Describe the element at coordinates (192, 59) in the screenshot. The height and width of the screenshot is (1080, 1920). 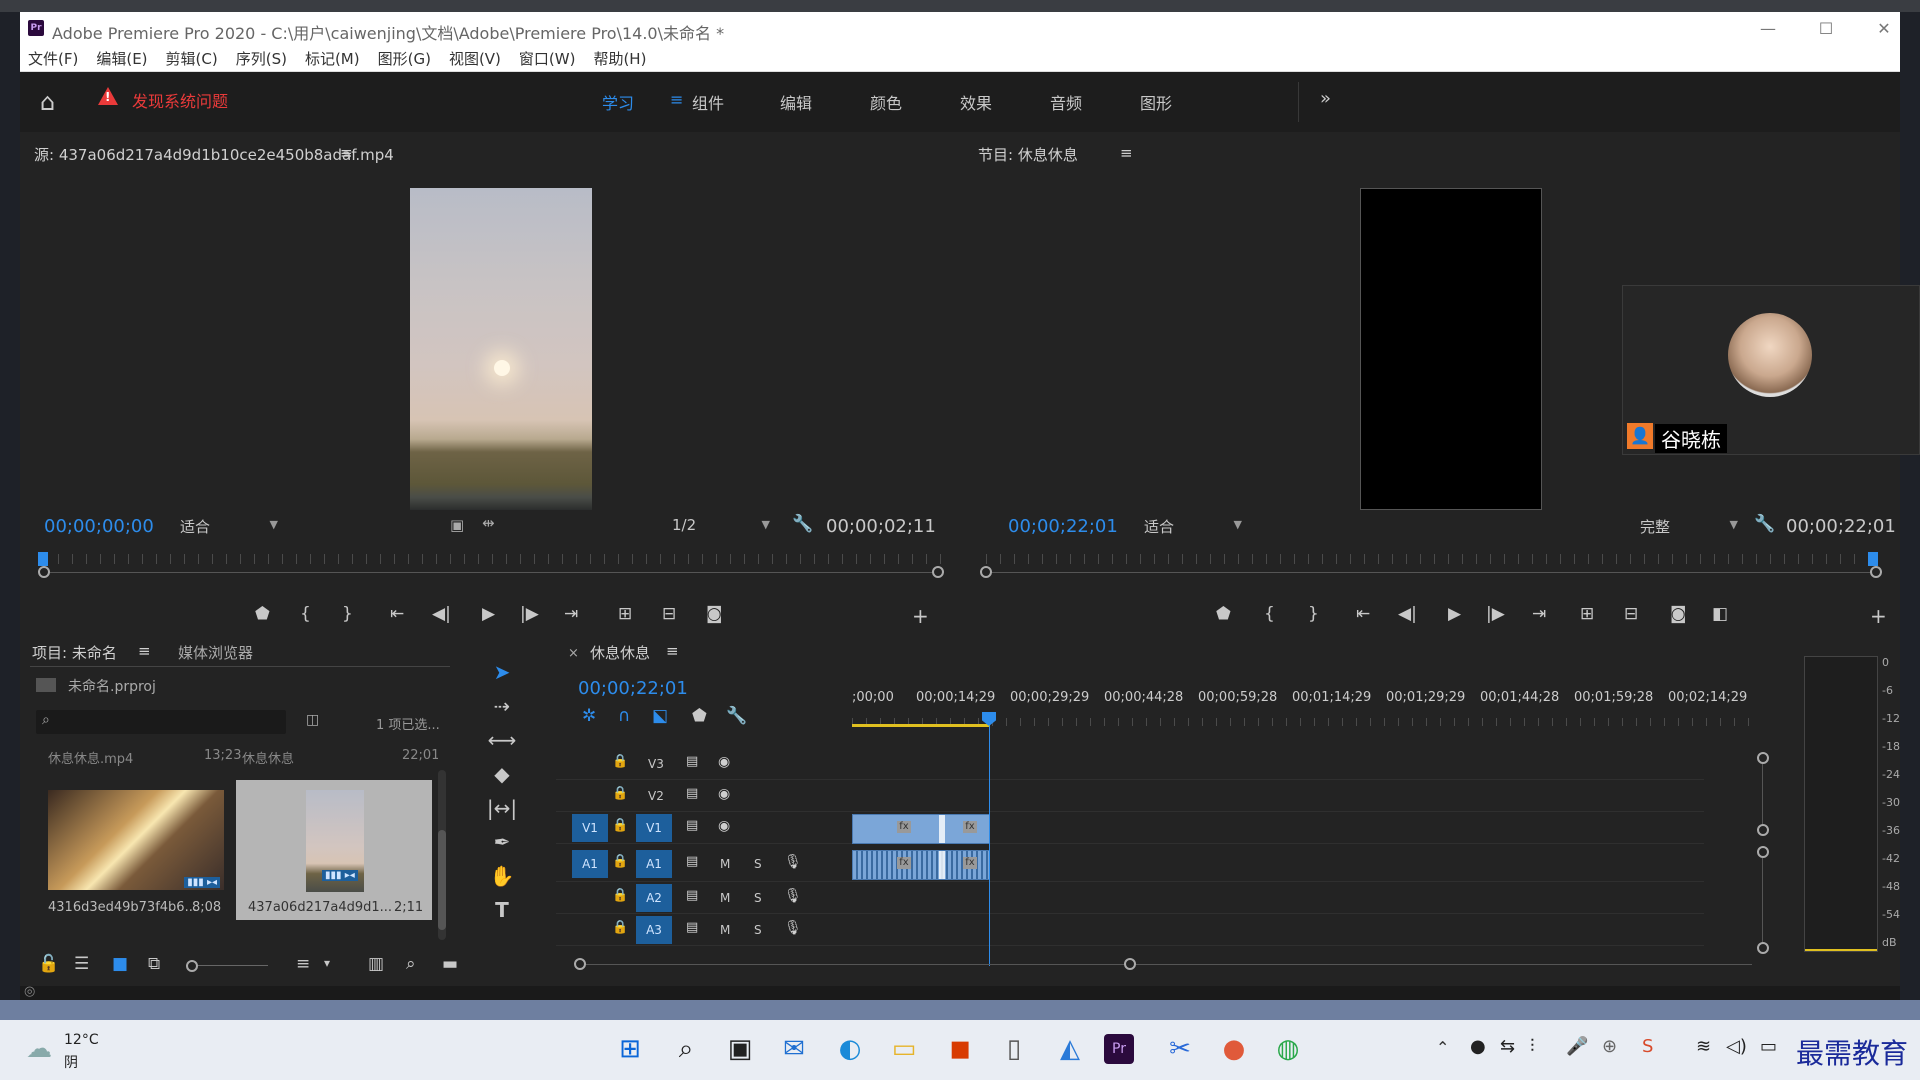
I see `menu-clip: 剪辑(C)` at that location.